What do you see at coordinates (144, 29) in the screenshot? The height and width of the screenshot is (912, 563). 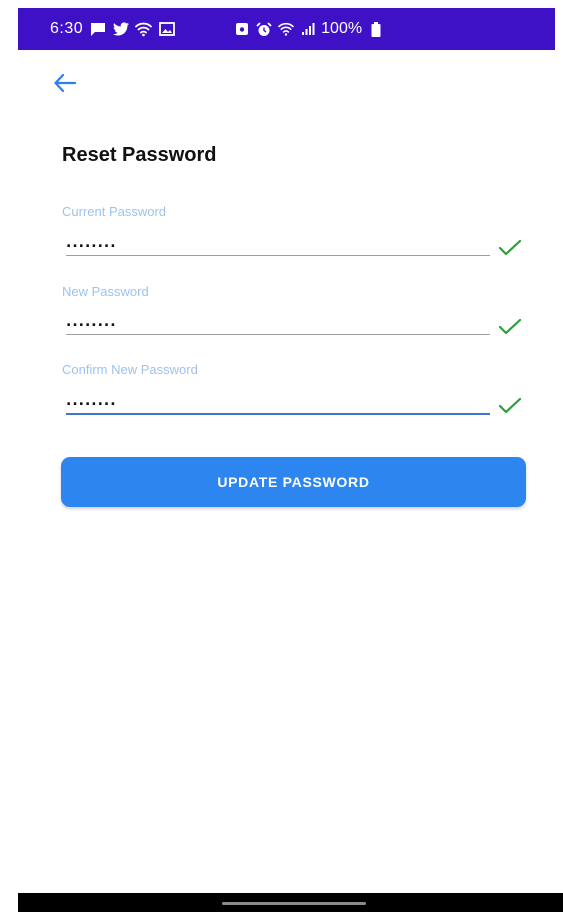 I see `wifi-vpn-icon` at bounding box center [144, 29].